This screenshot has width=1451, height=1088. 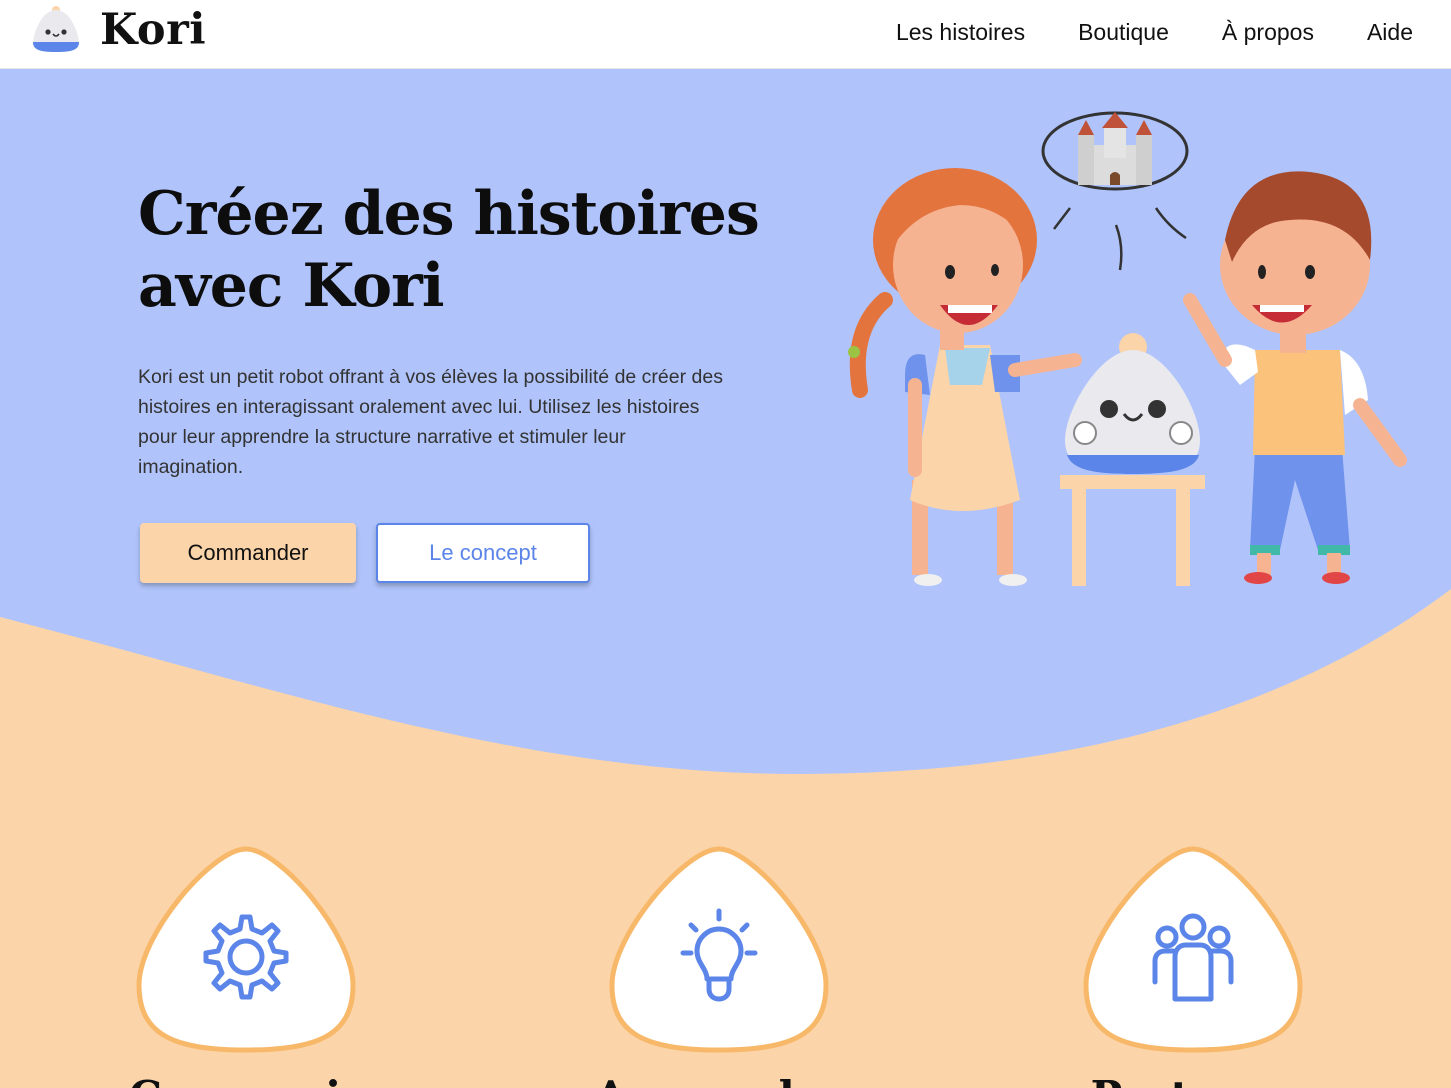 What do you see at coordinates (1268, 32) in the screenshot?
I see `nav-link-about: À propos` at bounding box center [1268, 32].